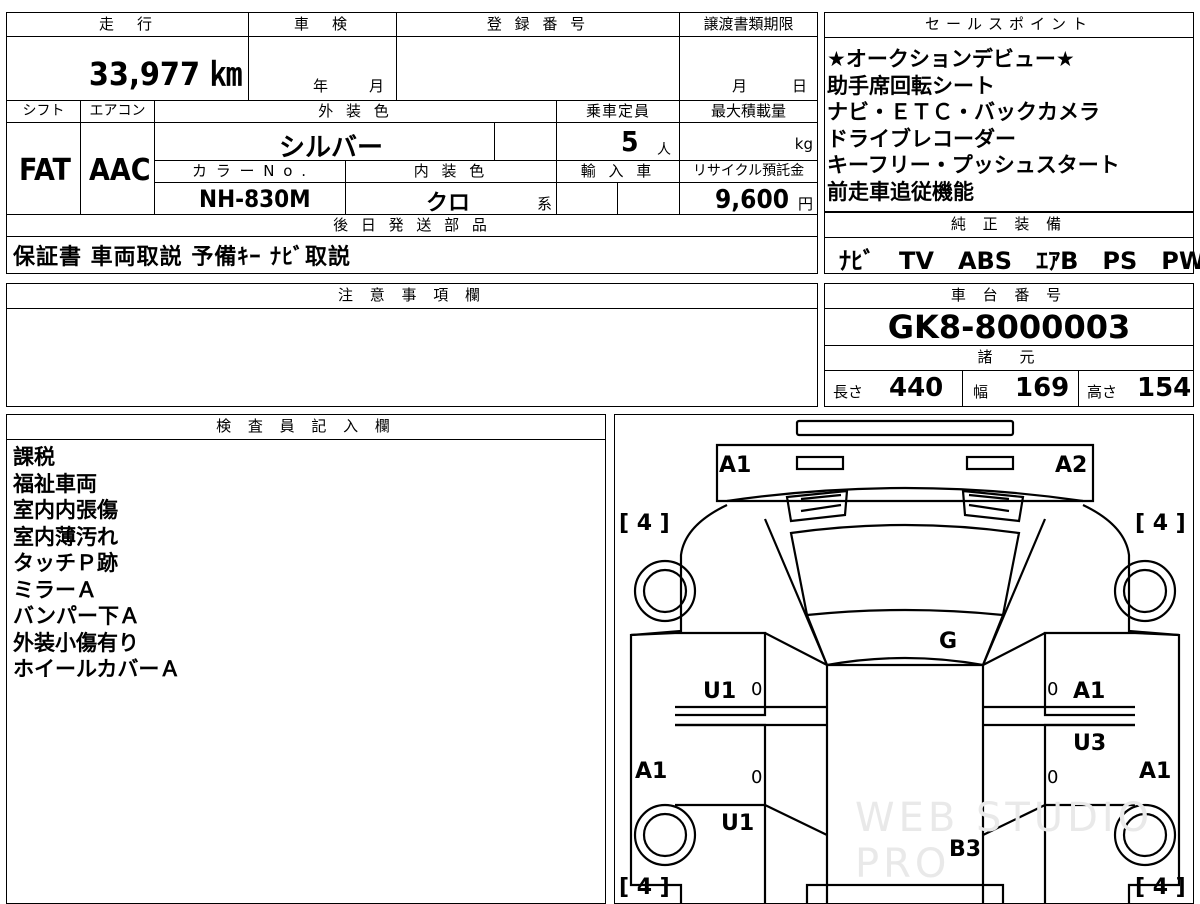  I want to click on recycle-fee: 9,600, so click(752, 200).